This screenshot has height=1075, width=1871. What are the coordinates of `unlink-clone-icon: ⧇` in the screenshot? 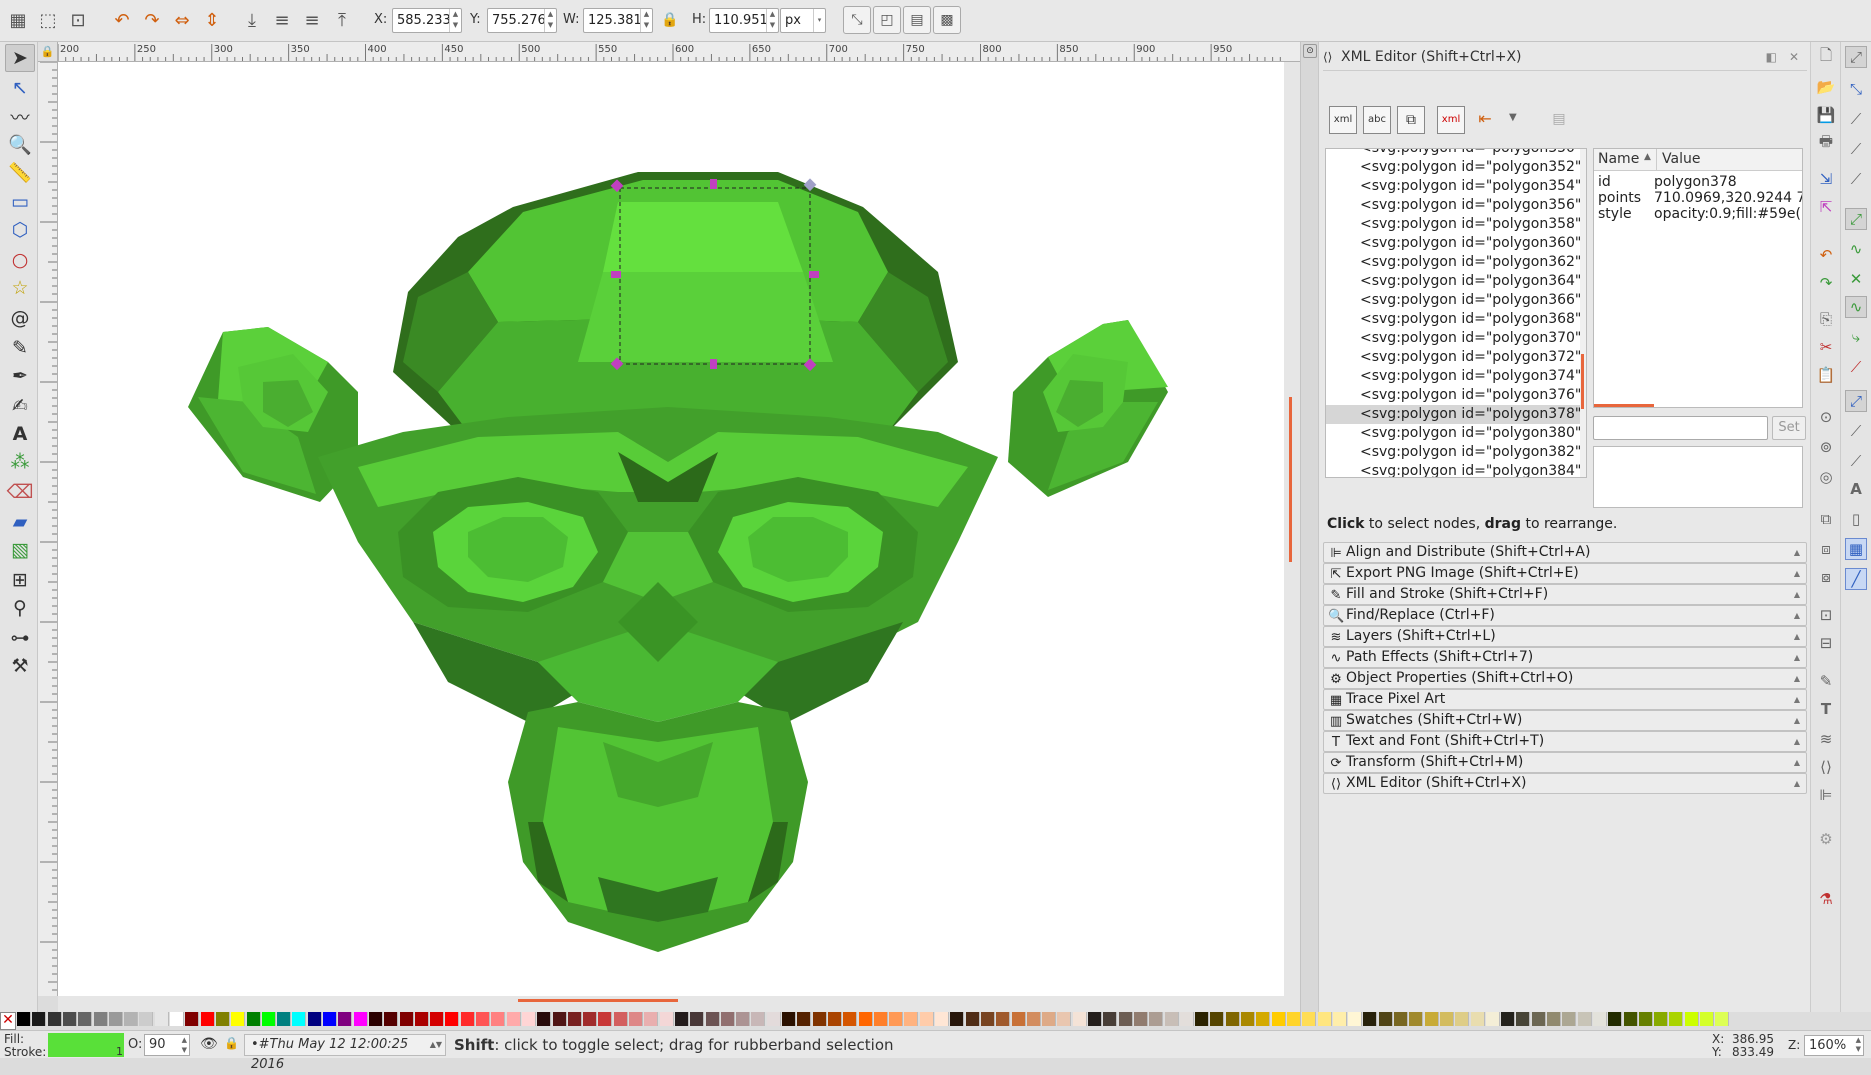 It's located at (1826, 577).